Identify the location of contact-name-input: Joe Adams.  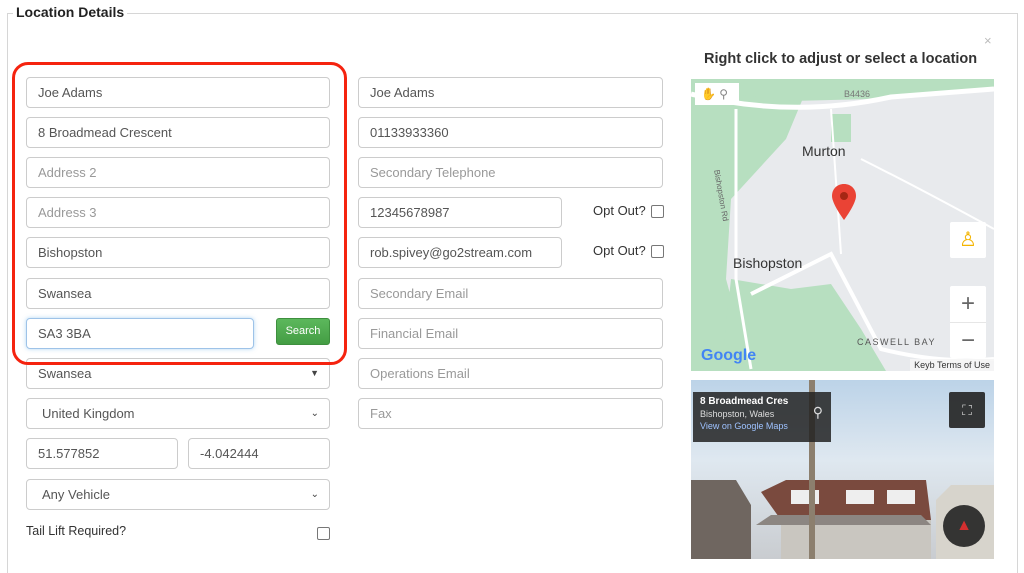
(510, 92).